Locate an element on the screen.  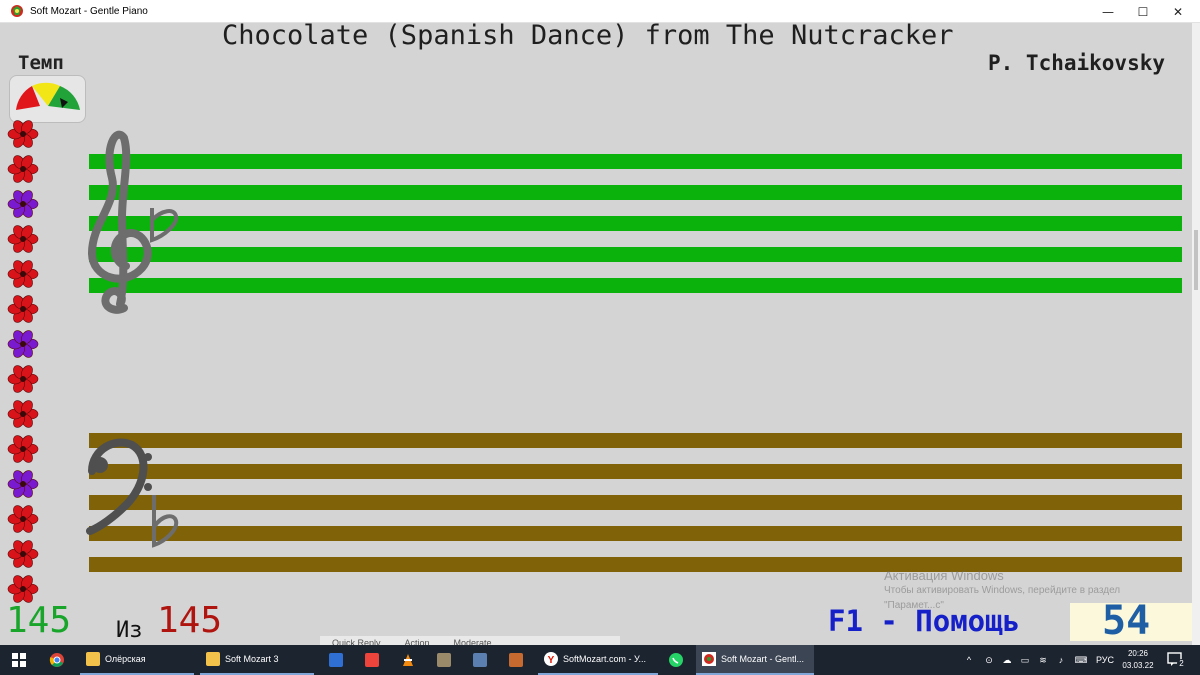
moderate-label: Moderate is located at coordinates (472, 641).